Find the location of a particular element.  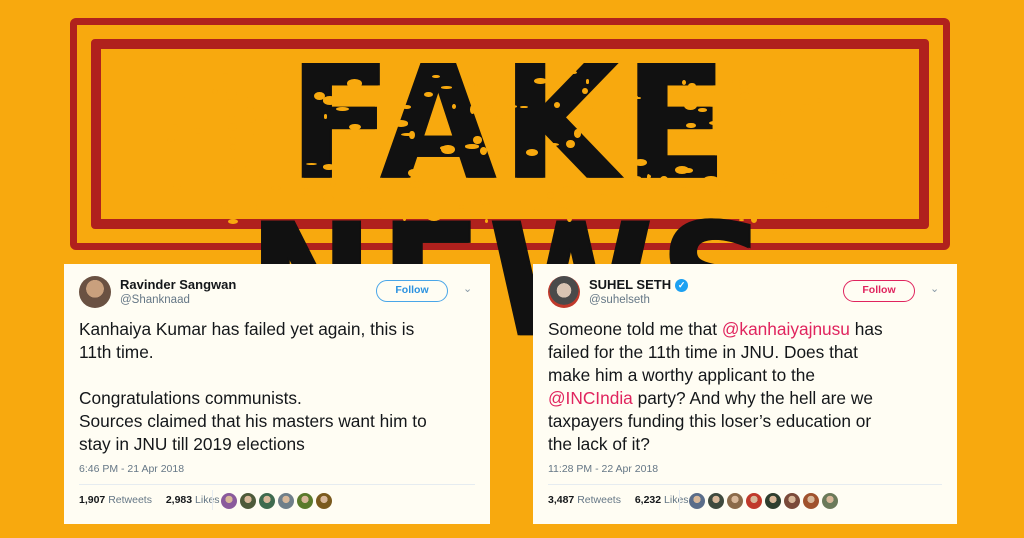

tweet-author-name: SUHEL SETH ✓ is located at coordinates (639, 284).